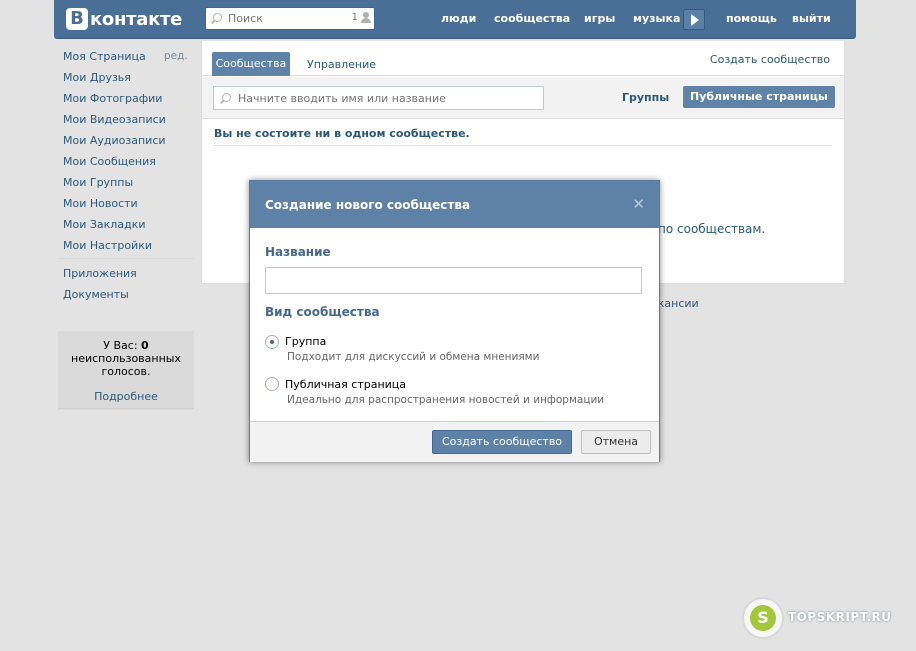  I want to click on menu-messages: Мои Сообщения, so click(109, 161).